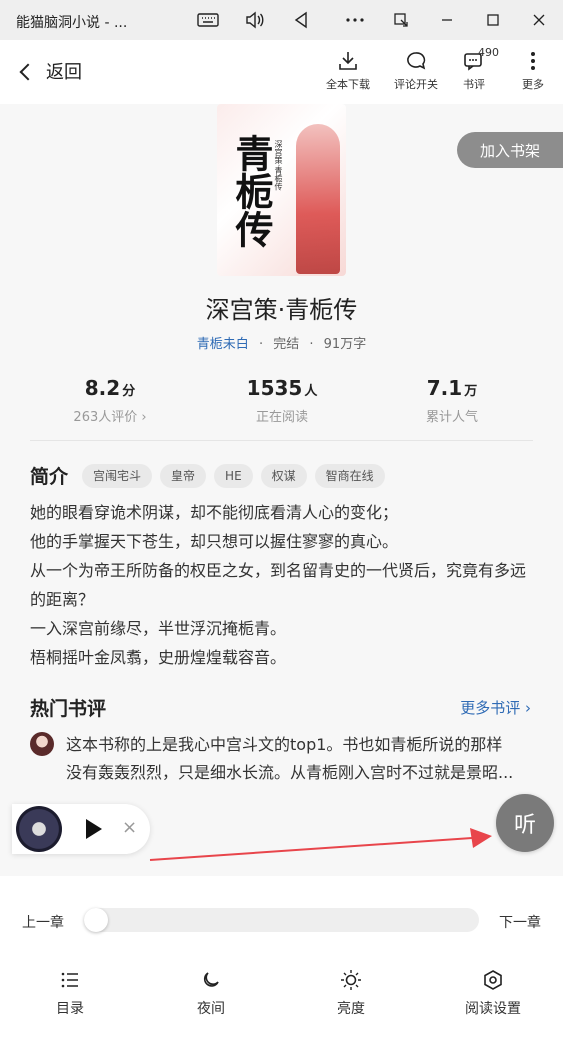 This screenshot has height=1040, width=563. What do you see at coordinates (351, 980) in the screenshot?
I see `brightness-icon` at bounding box center [351, 980].